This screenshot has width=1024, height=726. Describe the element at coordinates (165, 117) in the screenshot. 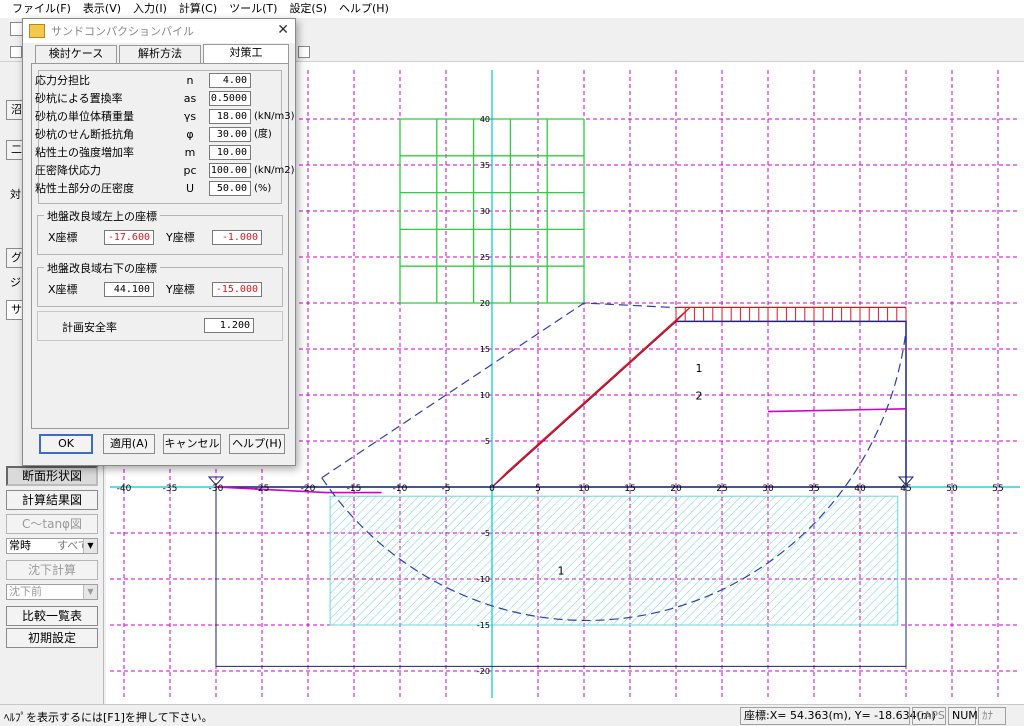

I see `param-row-gs: 砂杭の単位体積重量 γs 18.00 (kN/m3)` at that location.